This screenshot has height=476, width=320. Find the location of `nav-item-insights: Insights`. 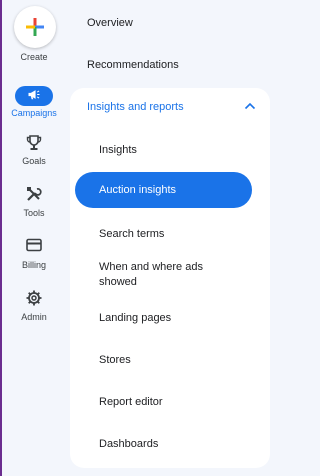

nav-item-insights: Insights is located at coordinates (179, 150).